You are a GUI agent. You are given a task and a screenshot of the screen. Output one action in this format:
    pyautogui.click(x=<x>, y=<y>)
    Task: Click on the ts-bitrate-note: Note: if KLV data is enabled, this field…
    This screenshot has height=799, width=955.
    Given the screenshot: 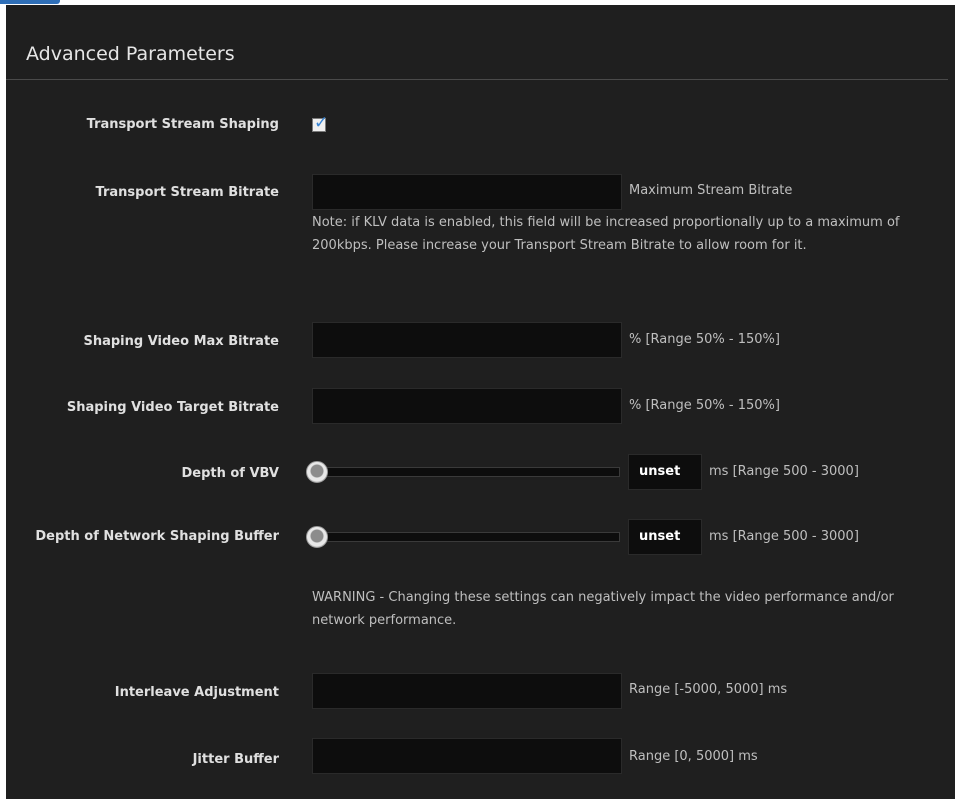 What is the action you would take?
    pyautogui.click(x=606, y=234)
    